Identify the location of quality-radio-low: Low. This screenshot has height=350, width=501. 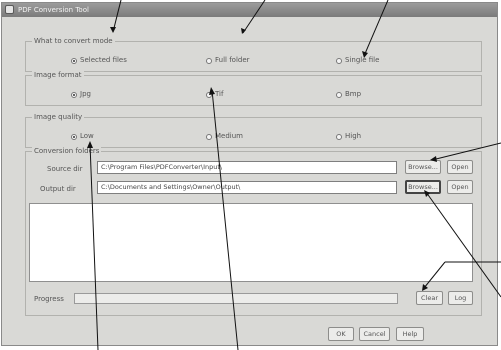
(82, 136).